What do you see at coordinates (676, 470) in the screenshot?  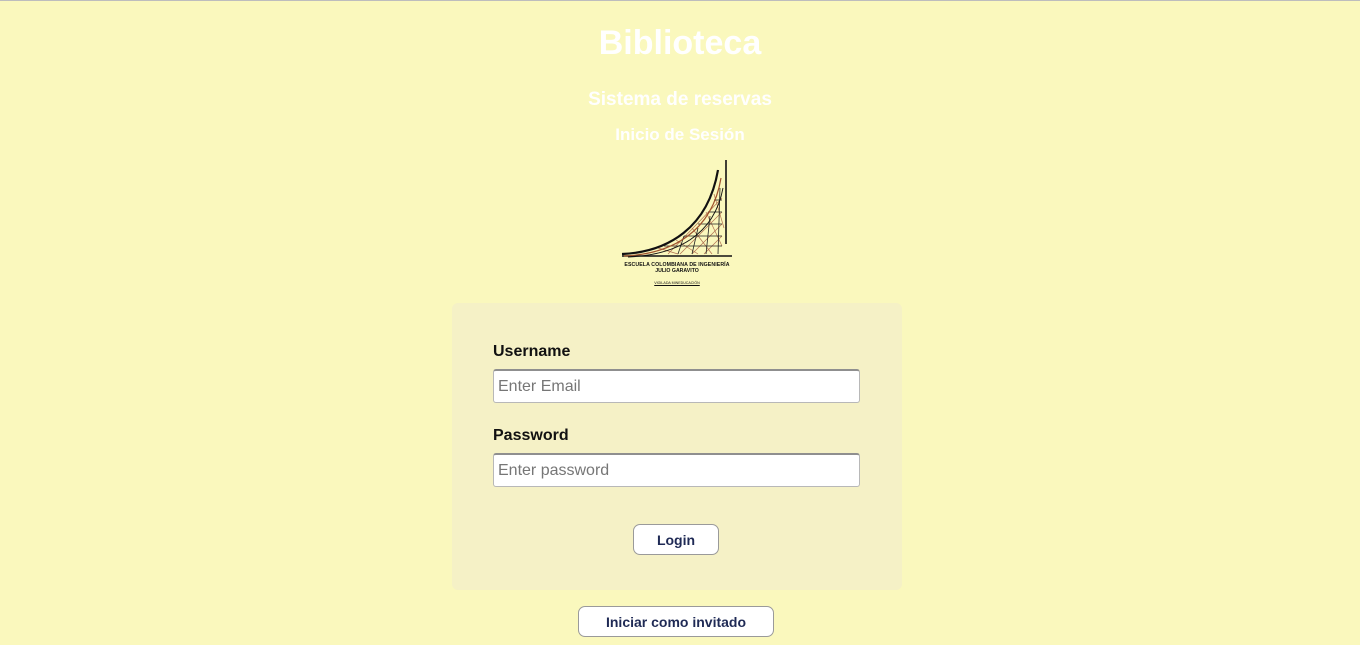 I see `password-input` at bounding box center [676, 470].